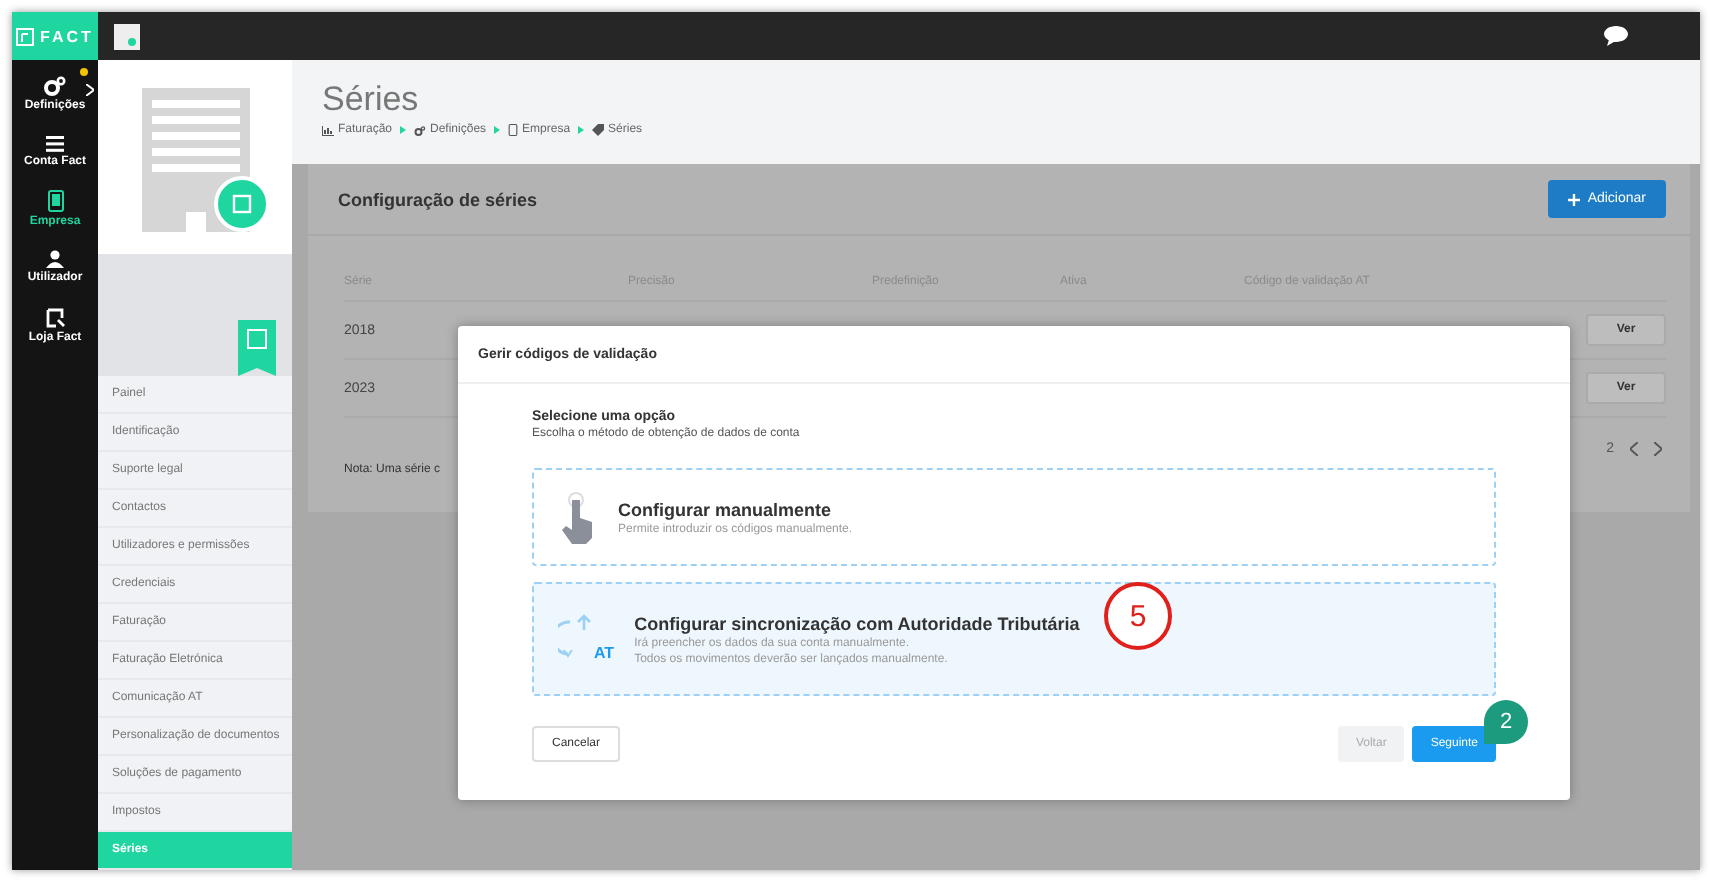 This screenshot has height=884, width=1710. Describe the element at coordinates (257, 348) in the screenshot. I see `ribbon-badge-icon` at that location.